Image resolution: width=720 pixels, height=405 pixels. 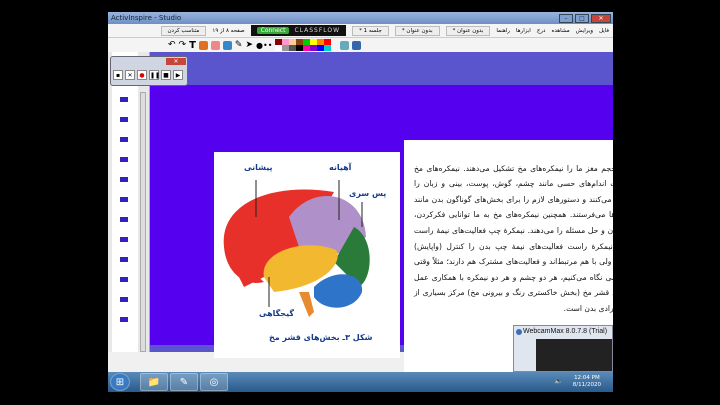 I want to click on label-temporal: گیجگاهی, so click(x=276, y=313).